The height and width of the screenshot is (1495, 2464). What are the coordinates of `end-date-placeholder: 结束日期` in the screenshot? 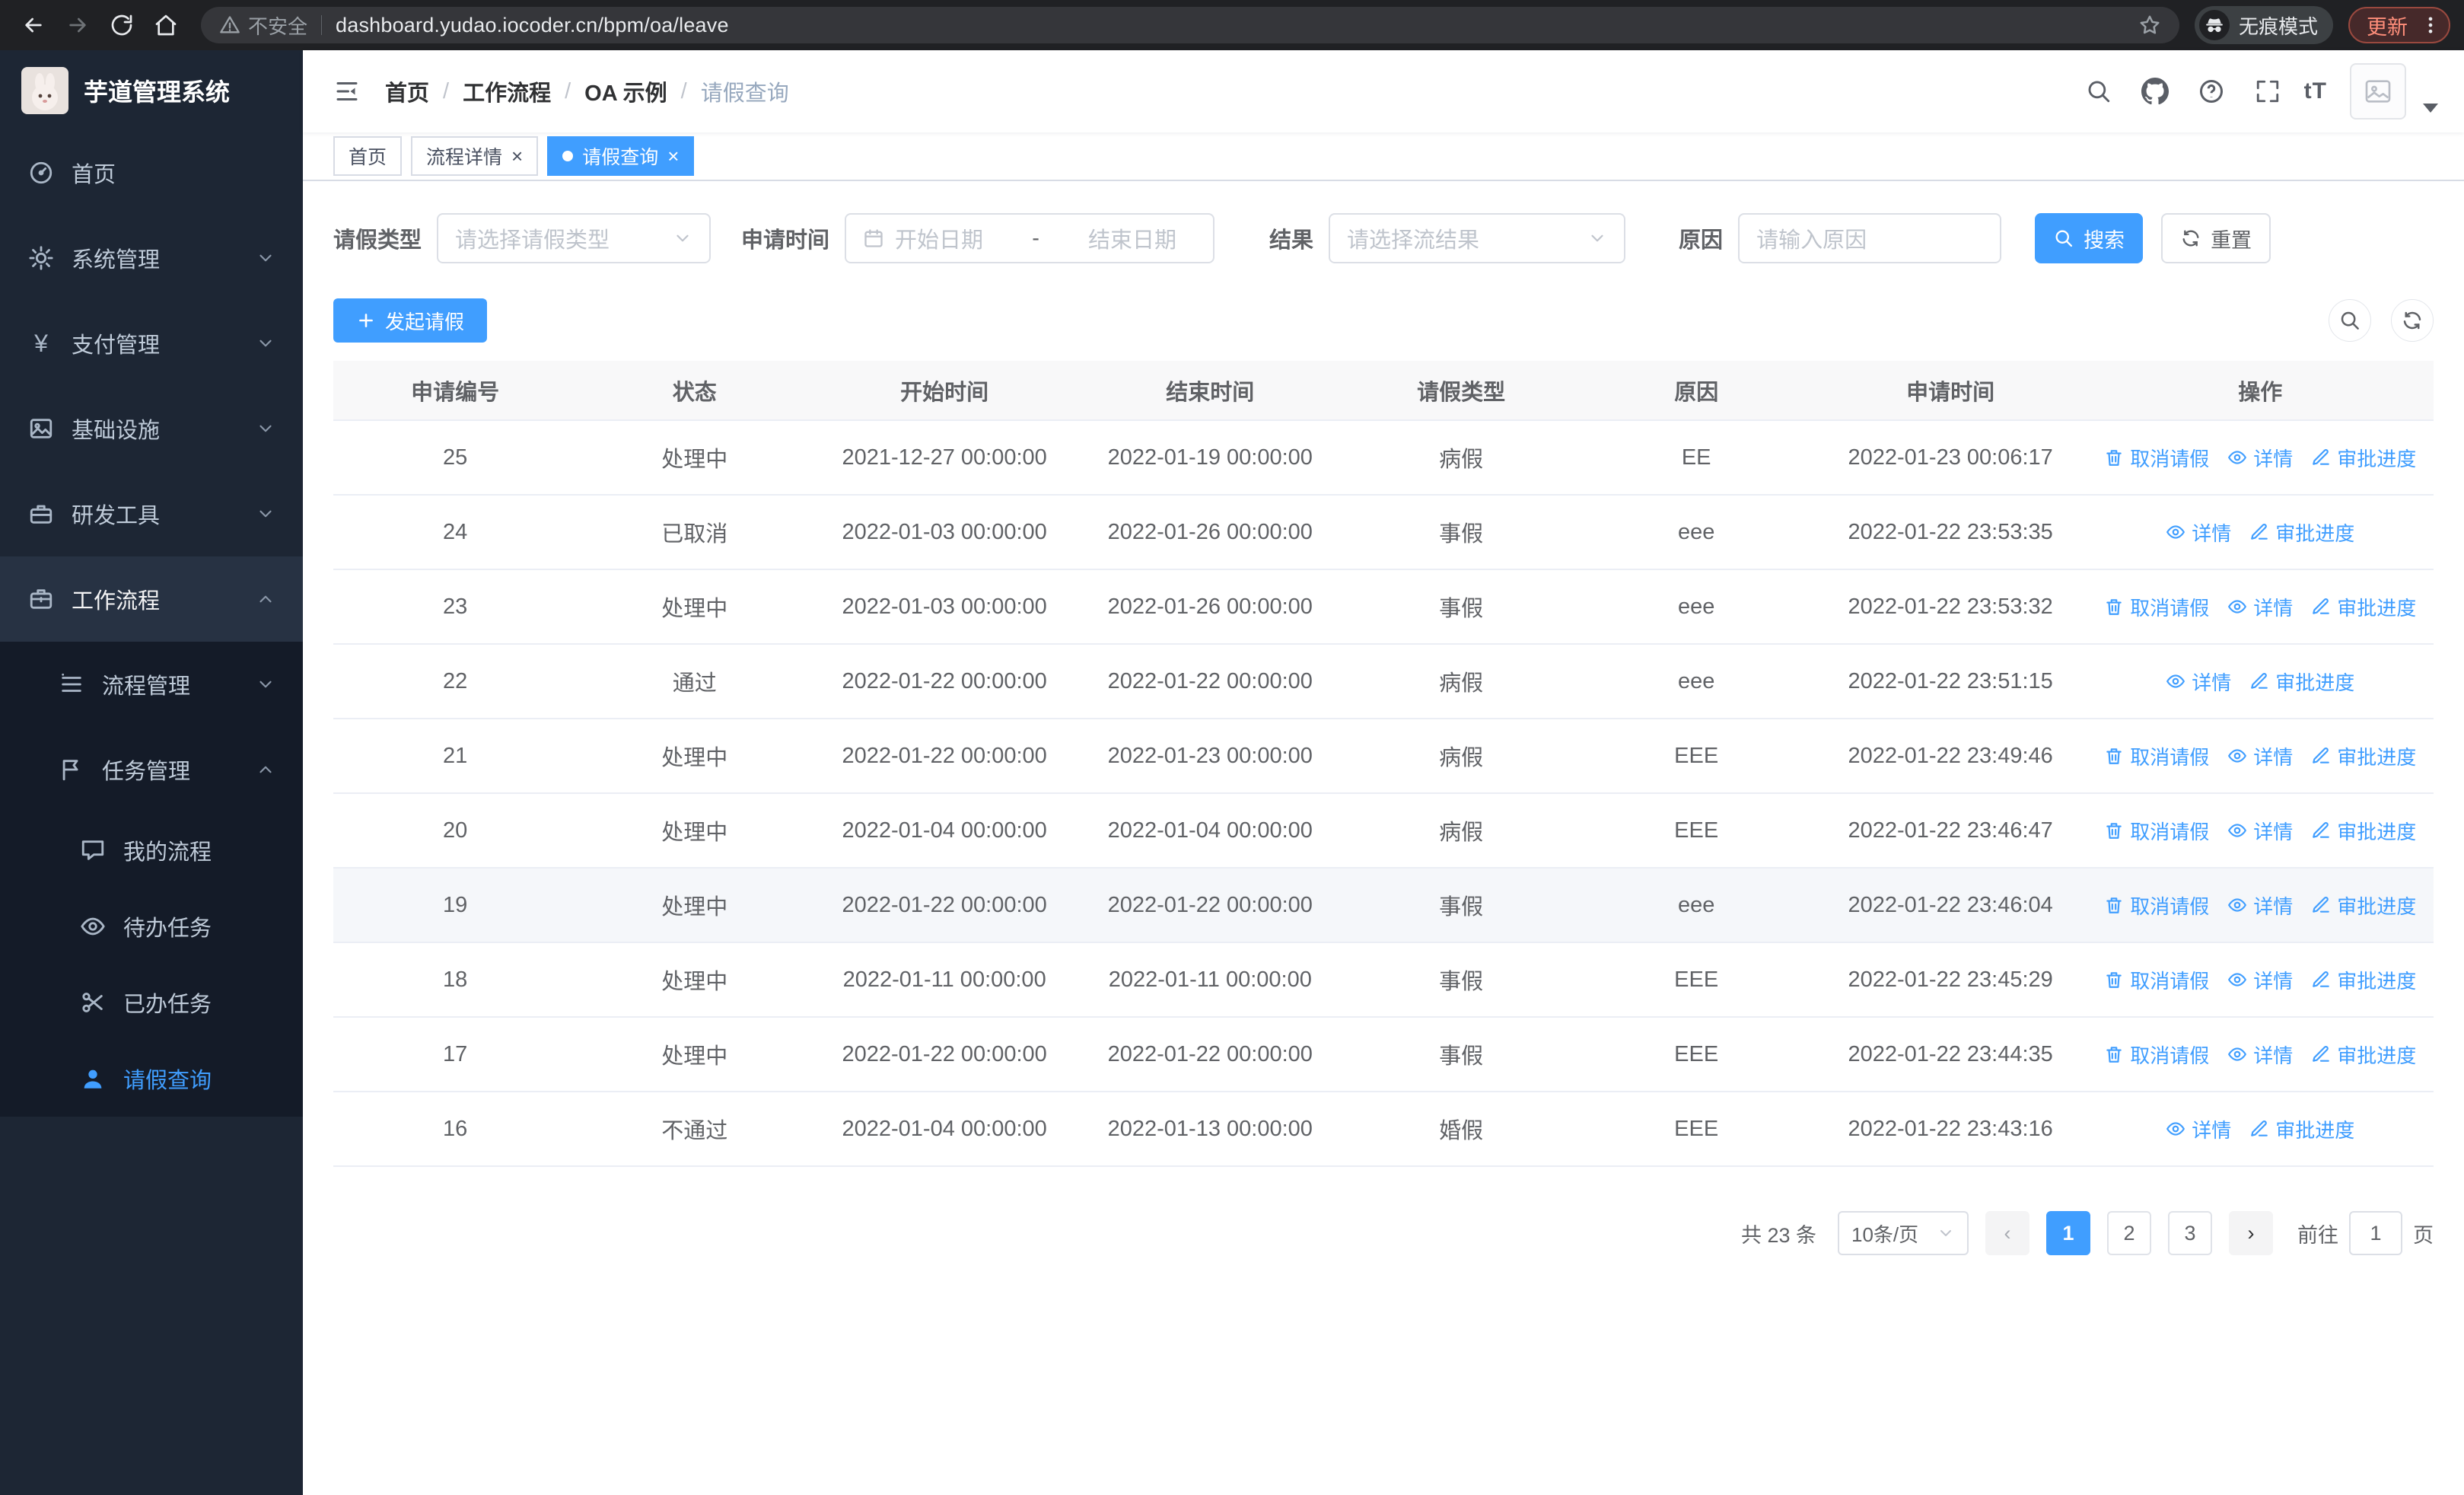 It's located at (1132, 240).